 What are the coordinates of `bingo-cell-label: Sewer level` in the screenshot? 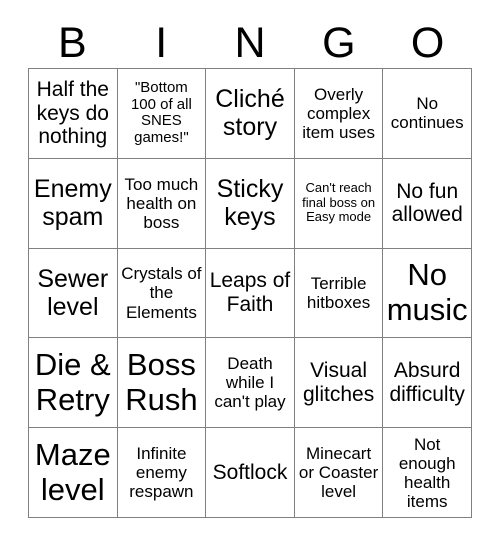 It's located at (73, 292).